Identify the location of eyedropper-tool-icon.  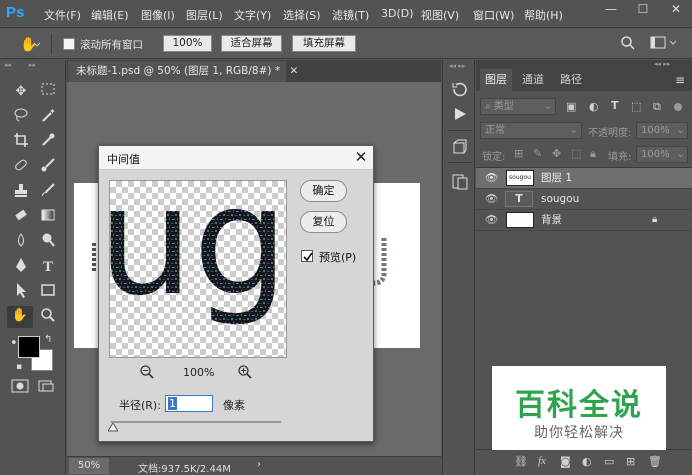
(48, 142).